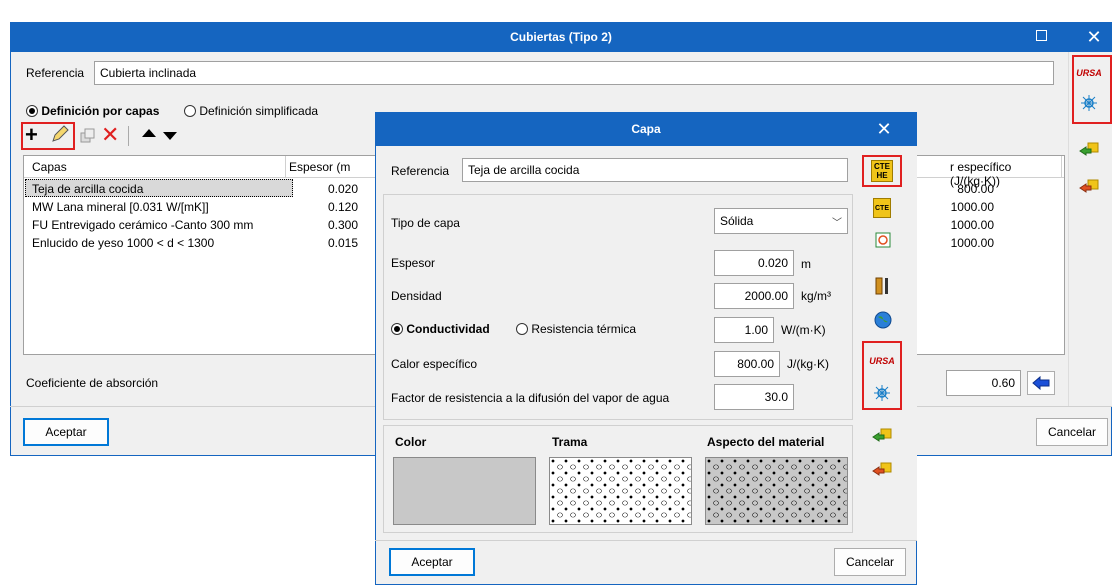 The width and height of the screenshot is (1112, 585). I want to click on calor-label: Calor específico, so click(434, 364).